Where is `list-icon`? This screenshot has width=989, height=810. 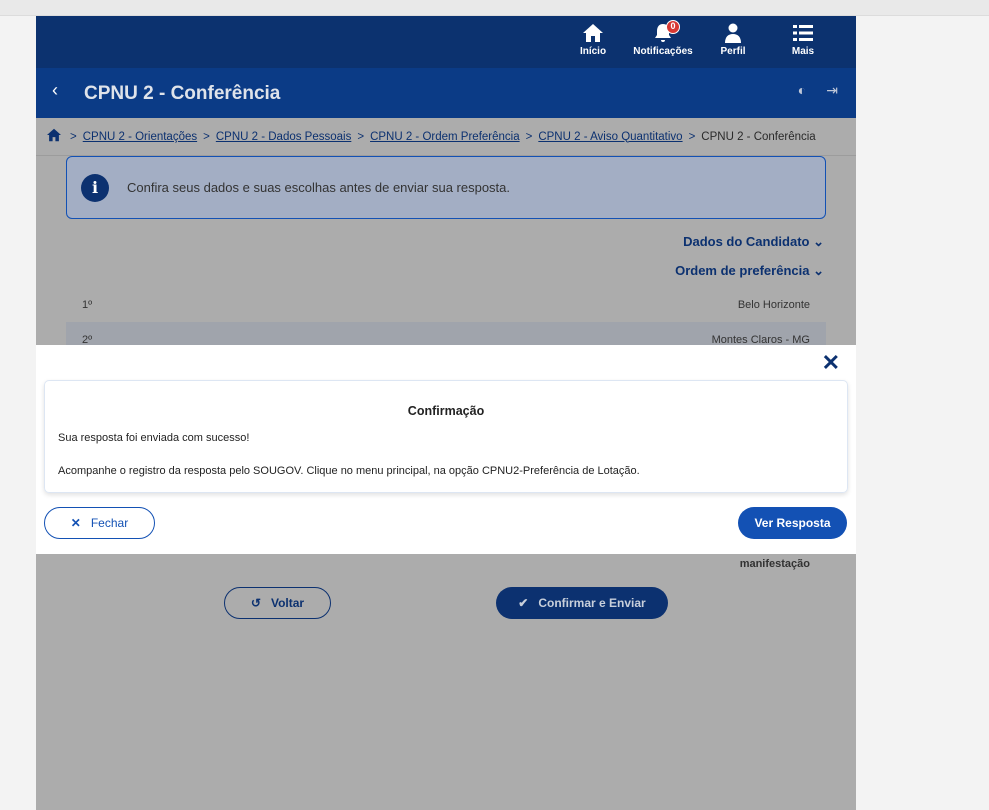 list-icon is located at coordinates (803, 33).